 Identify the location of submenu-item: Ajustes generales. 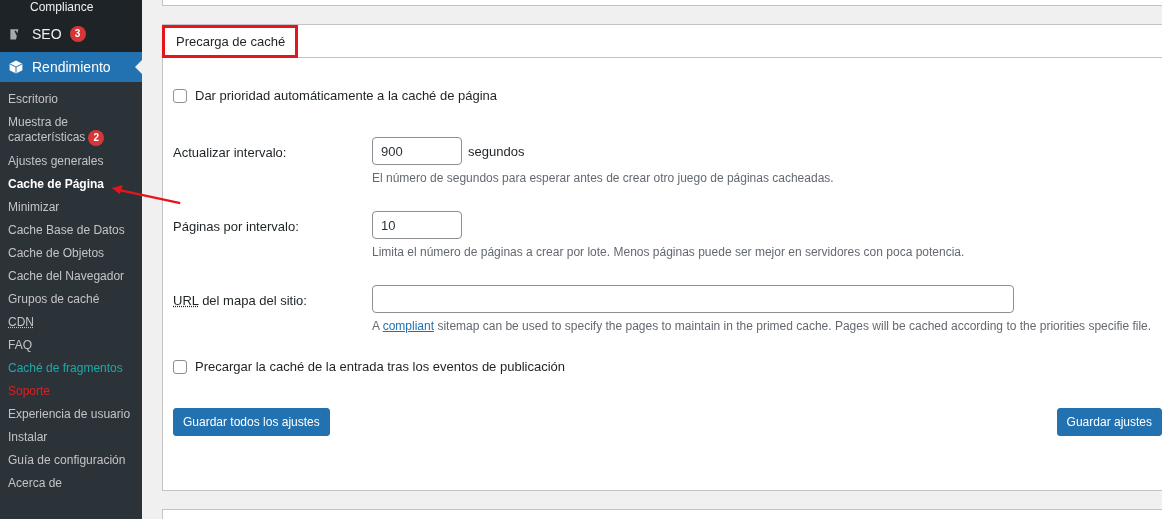
(71, 161).